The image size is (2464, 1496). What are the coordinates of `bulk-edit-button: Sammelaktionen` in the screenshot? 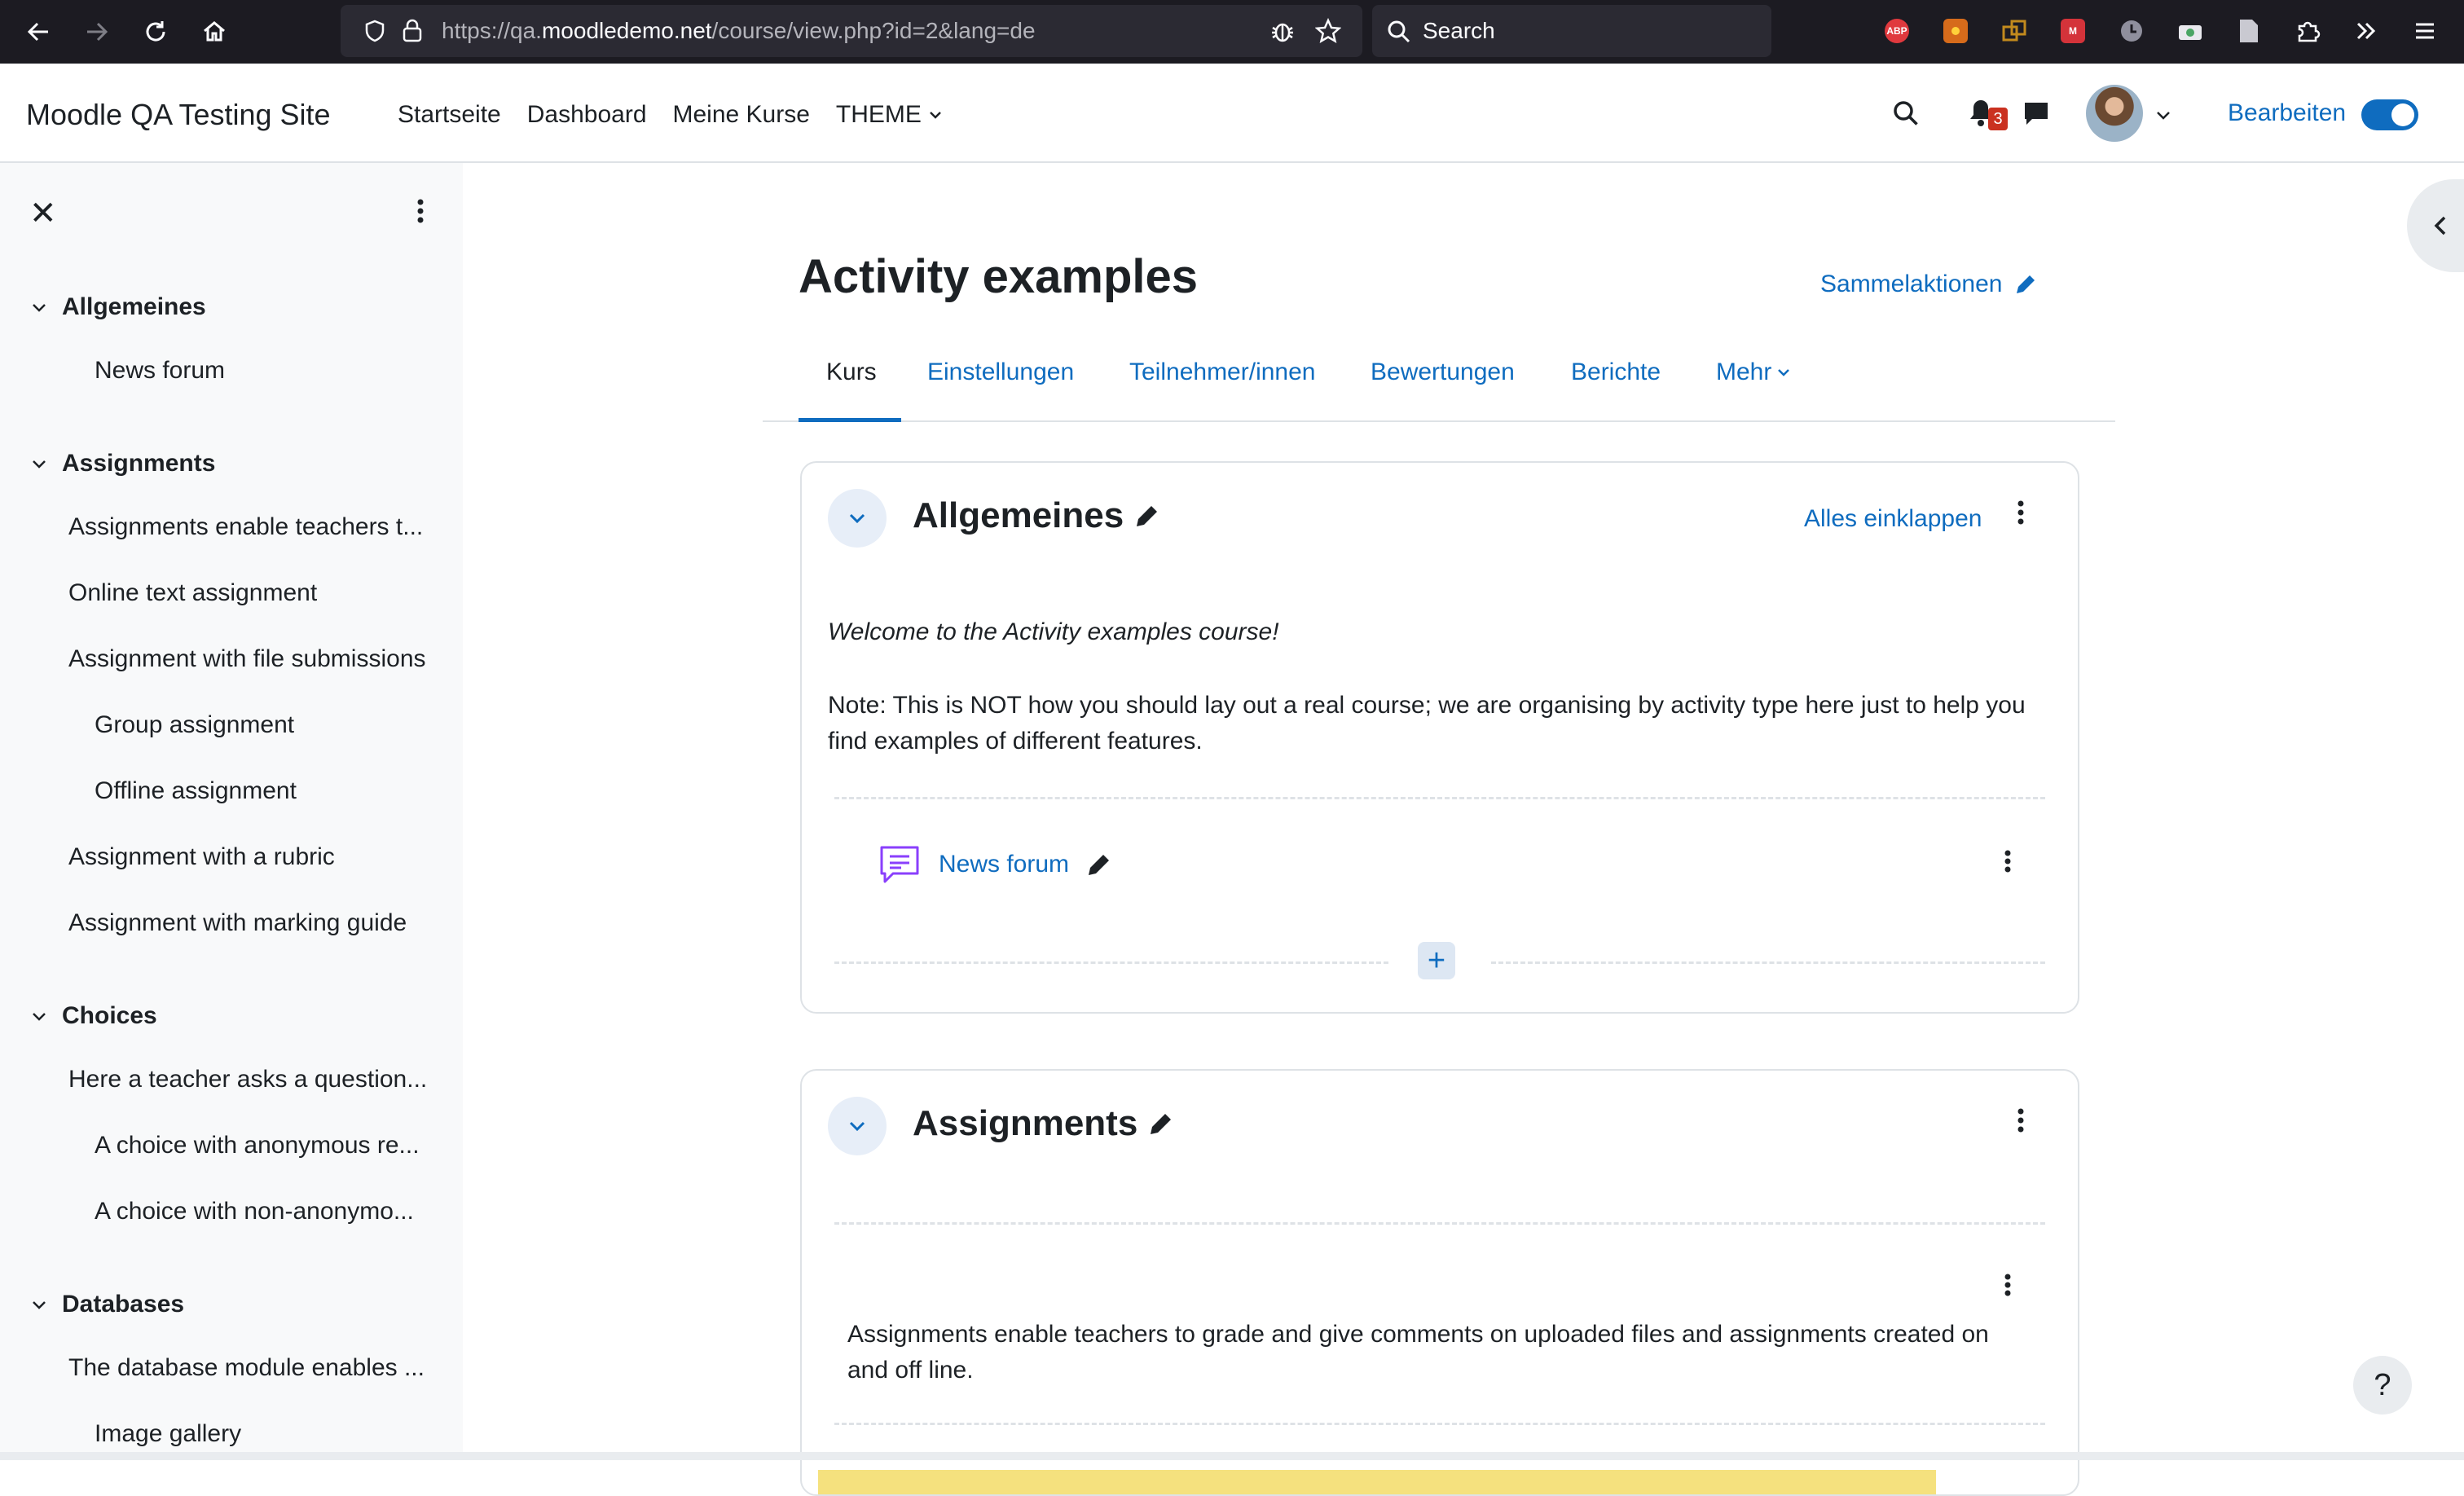 It's located at (1929, 284).